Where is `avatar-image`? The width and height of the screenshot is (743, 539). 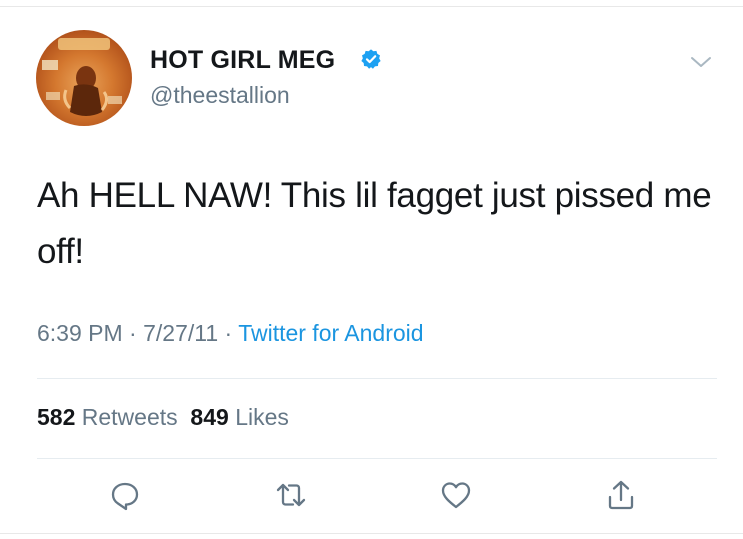 avatar-image is located at coordinates (82, 77).